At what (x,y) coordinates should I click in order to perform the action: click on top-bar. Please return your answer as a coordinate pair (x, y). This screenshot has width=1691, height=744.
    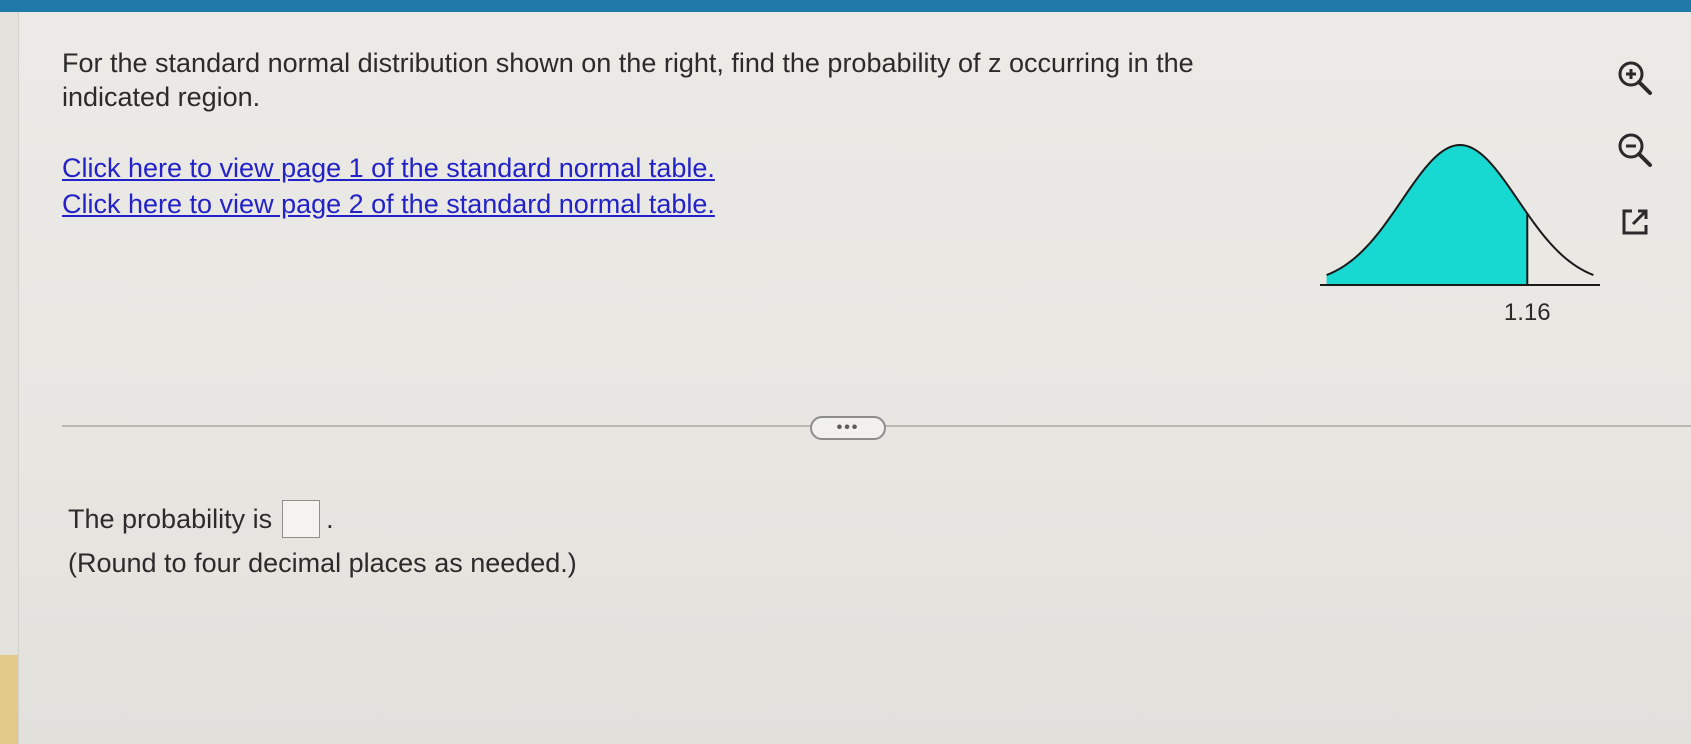
    Looking at the image, I should click on (845, 6).